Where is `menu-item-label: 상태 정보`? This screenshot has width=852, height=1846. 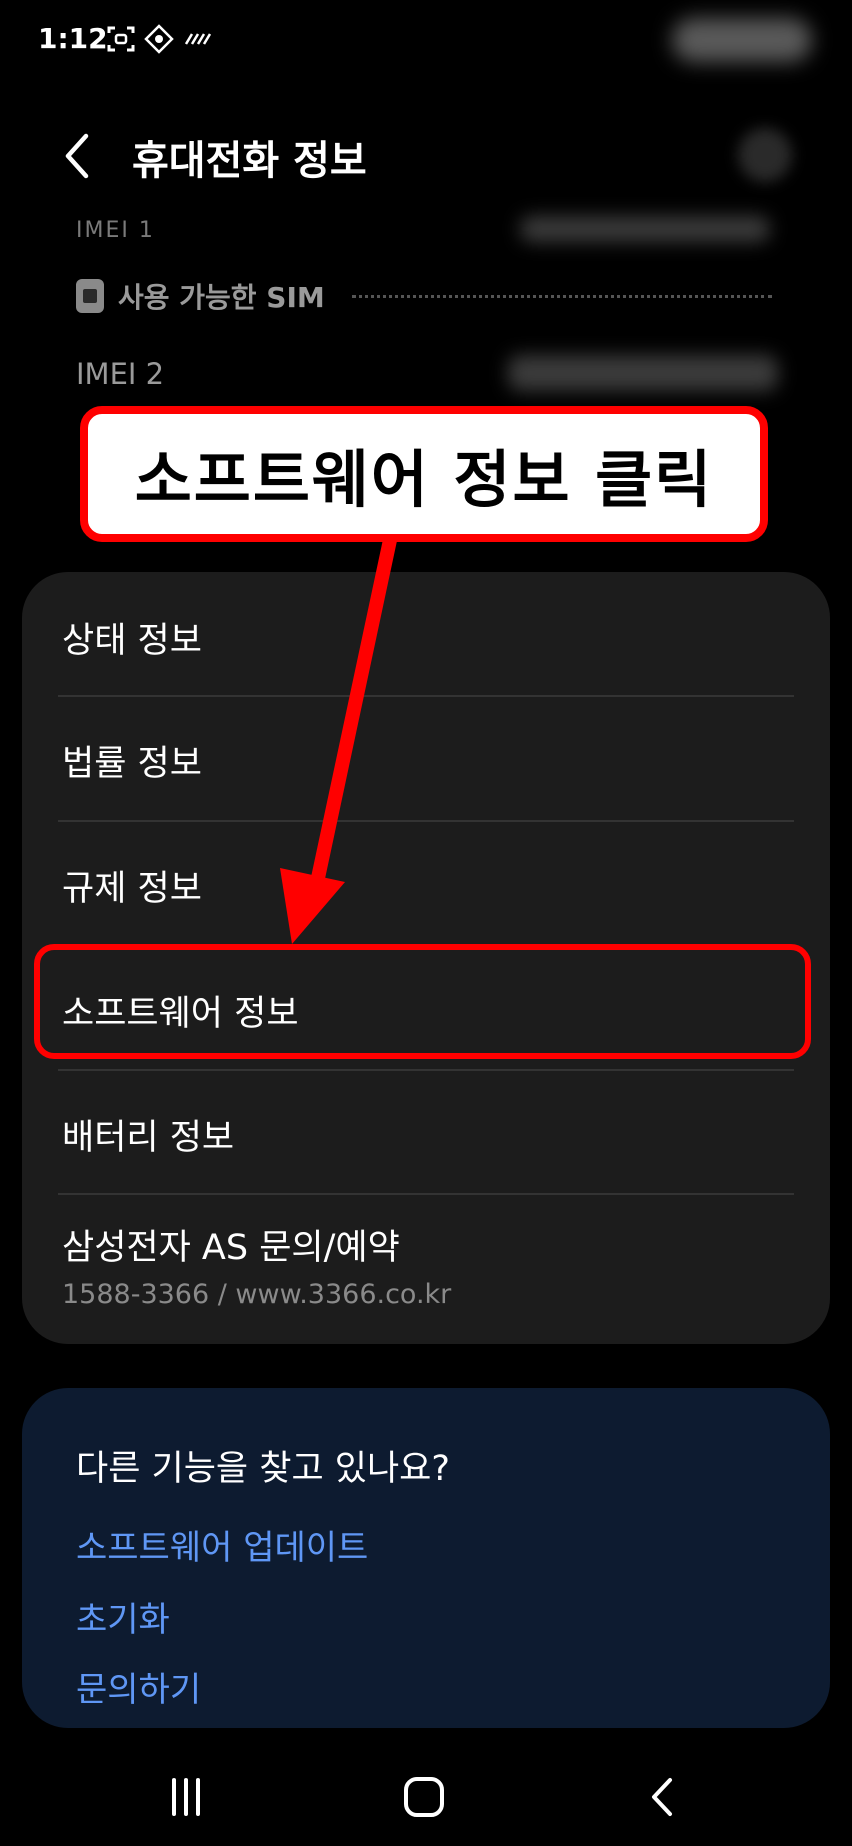 menu-item-label: 상태 정보 is located at coordinates (132, 641).